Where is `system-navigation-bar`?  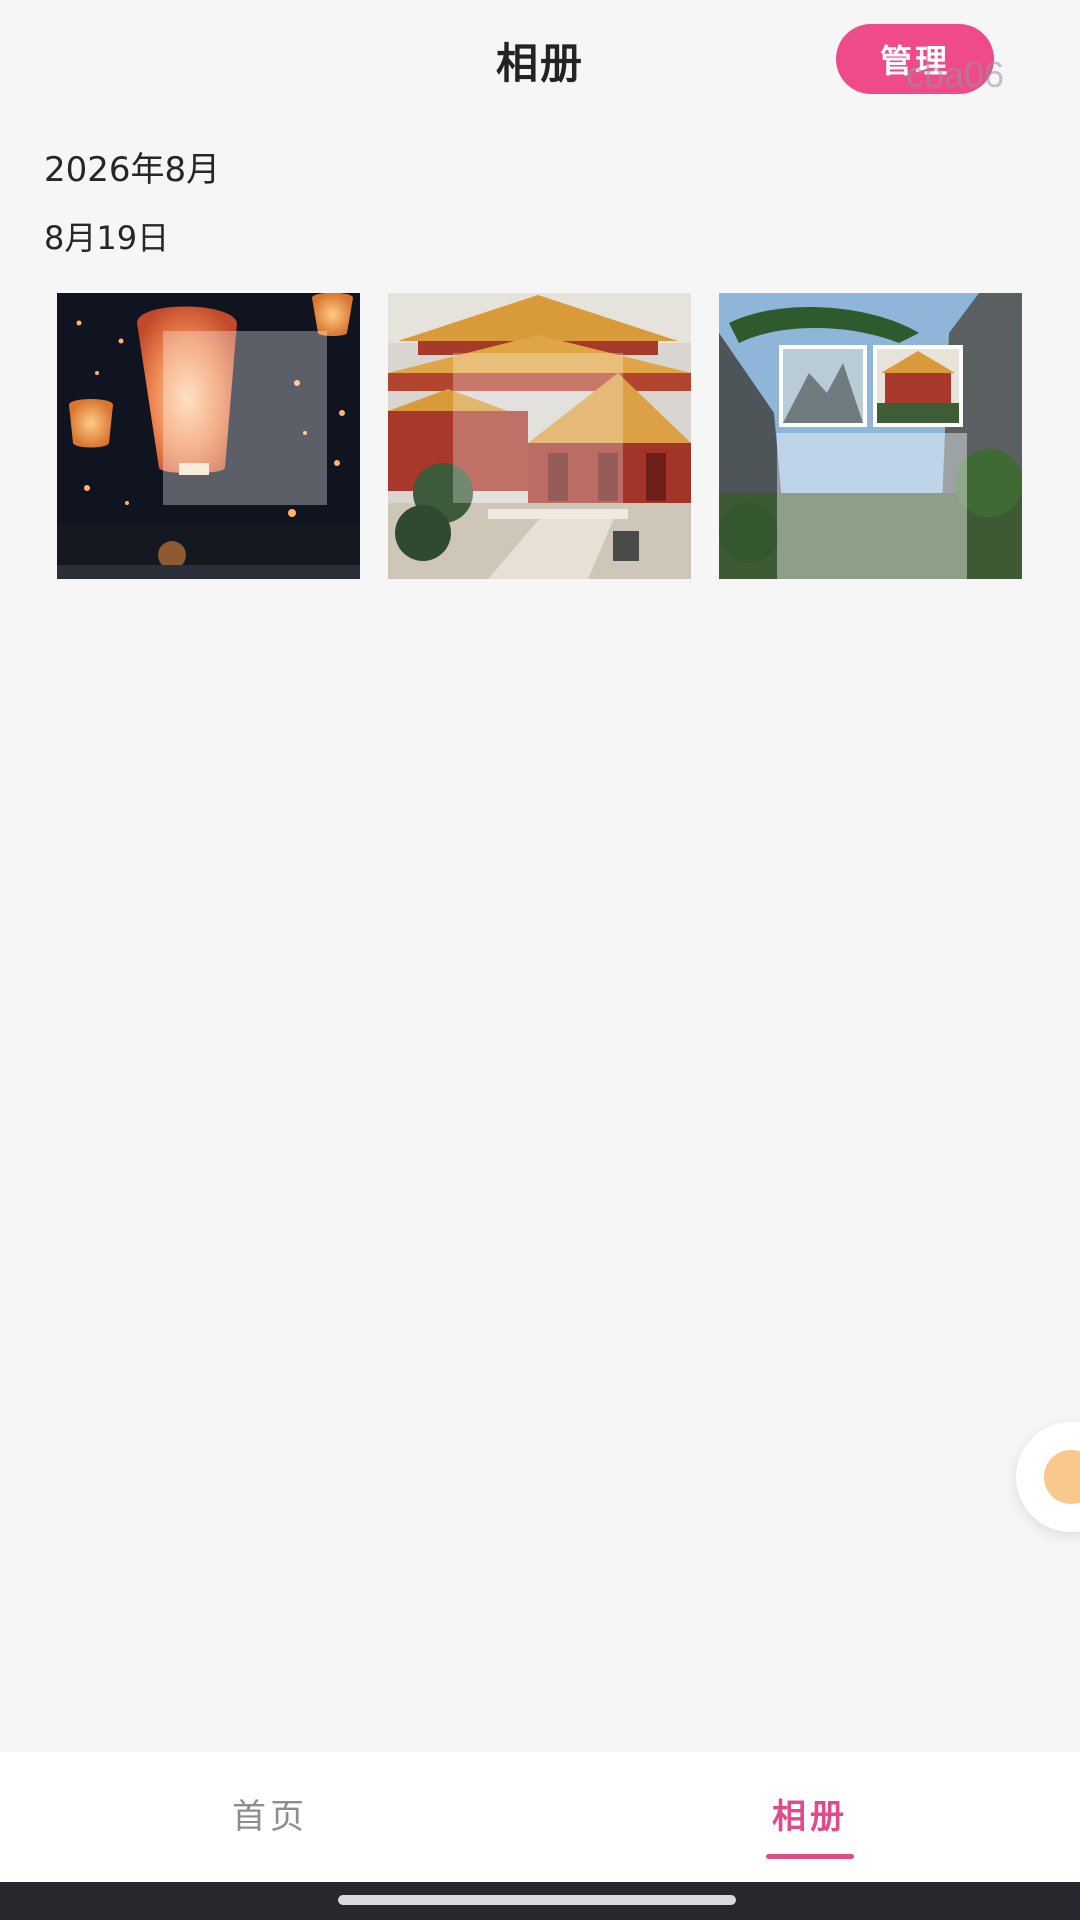 system-navigation-bar is located at coordinates (540, 1901).